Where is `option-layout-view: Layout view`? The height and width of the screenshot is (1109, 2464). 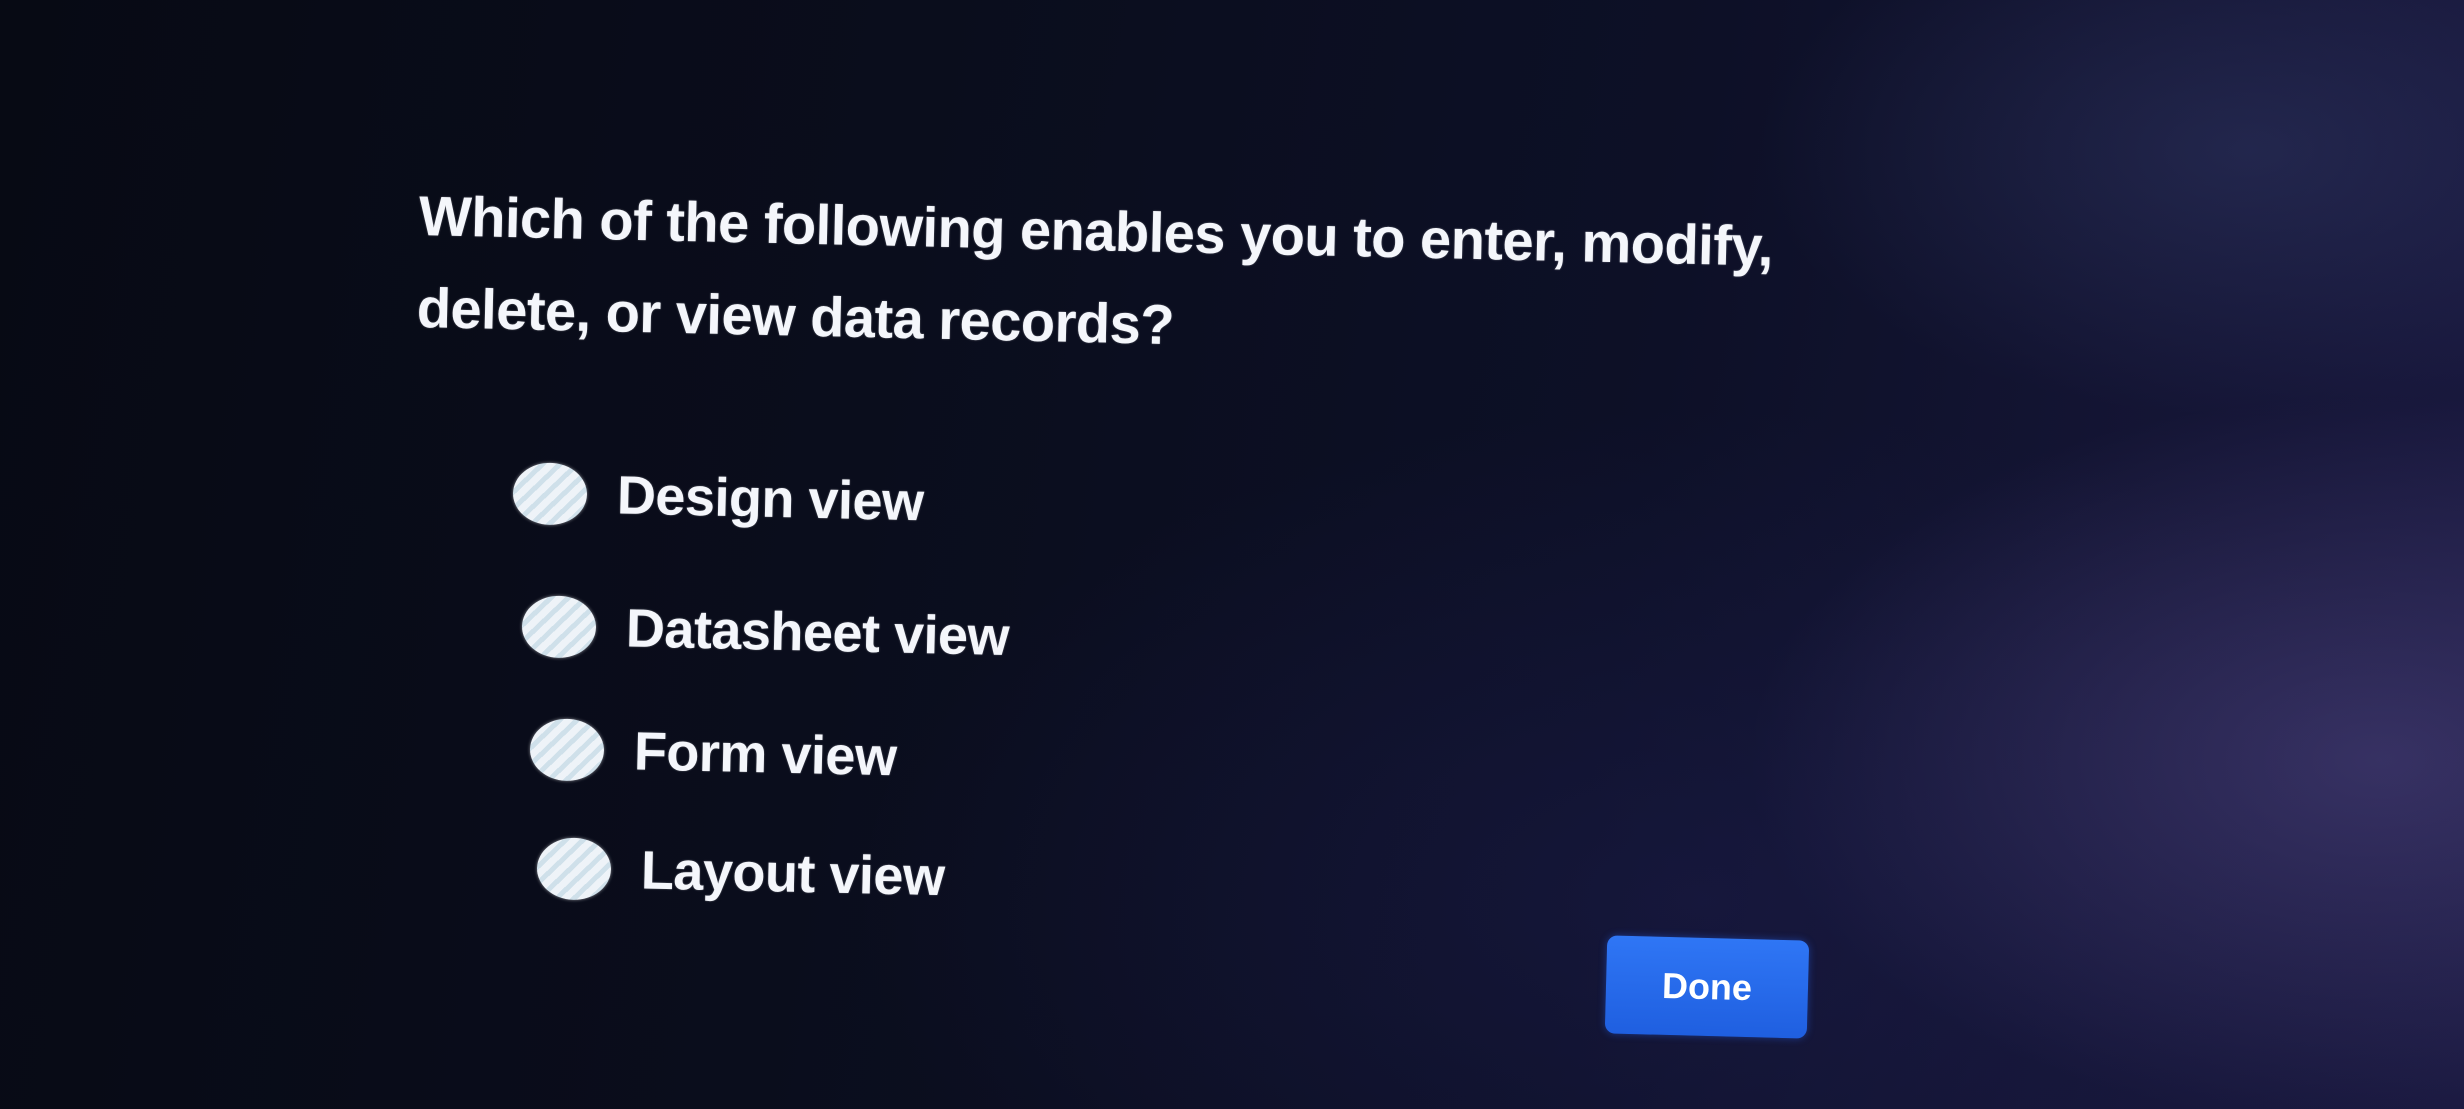
option-layout-view: Layout view is located at coordinates (740, 872).